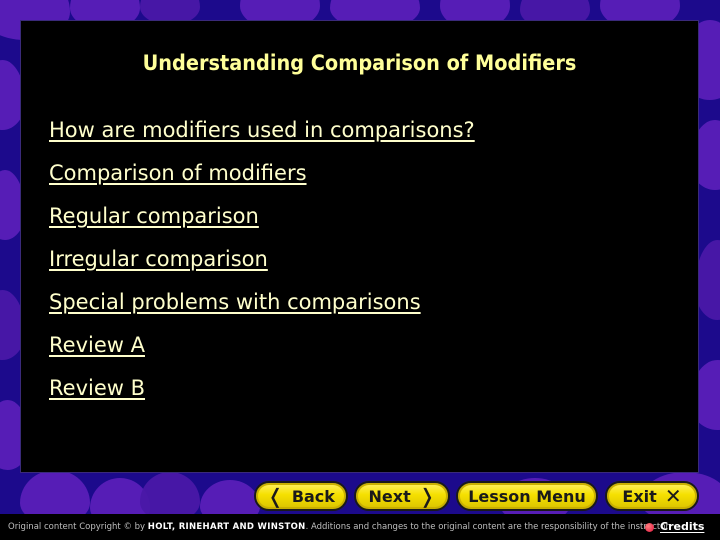  I want to click on link-comparison-of-modifiers: Comparison of modifiers, so click(262, 173).